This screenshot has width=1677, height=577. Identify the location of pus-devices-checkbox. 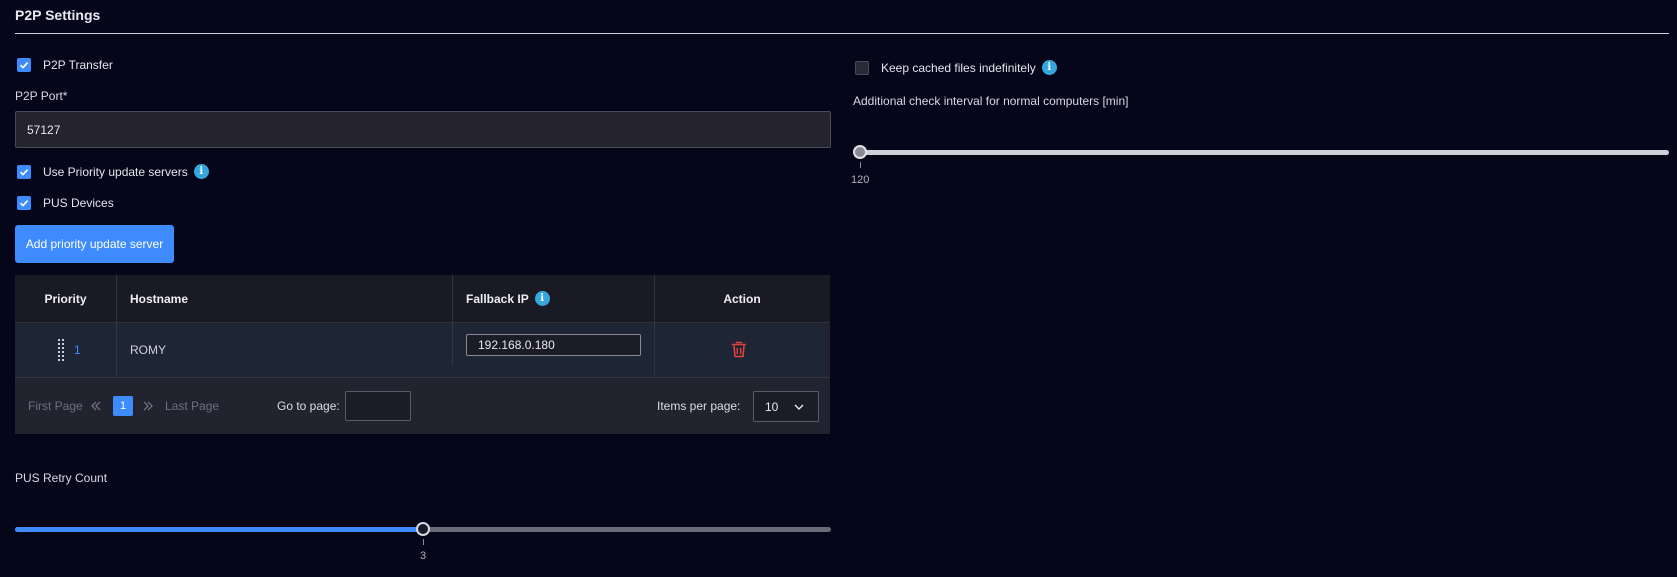
(24, 203).